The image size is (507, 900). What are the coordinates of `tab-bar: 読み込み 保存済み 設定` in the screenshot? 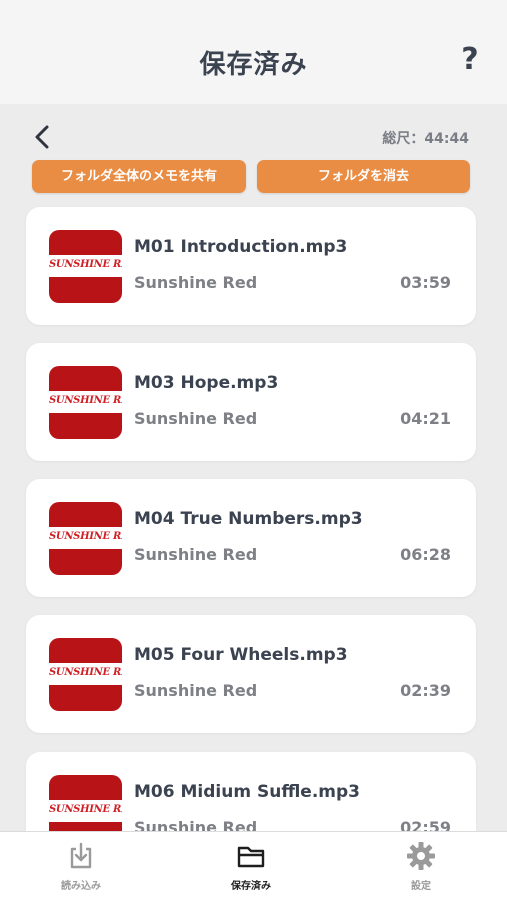 It's located at (253, 865).